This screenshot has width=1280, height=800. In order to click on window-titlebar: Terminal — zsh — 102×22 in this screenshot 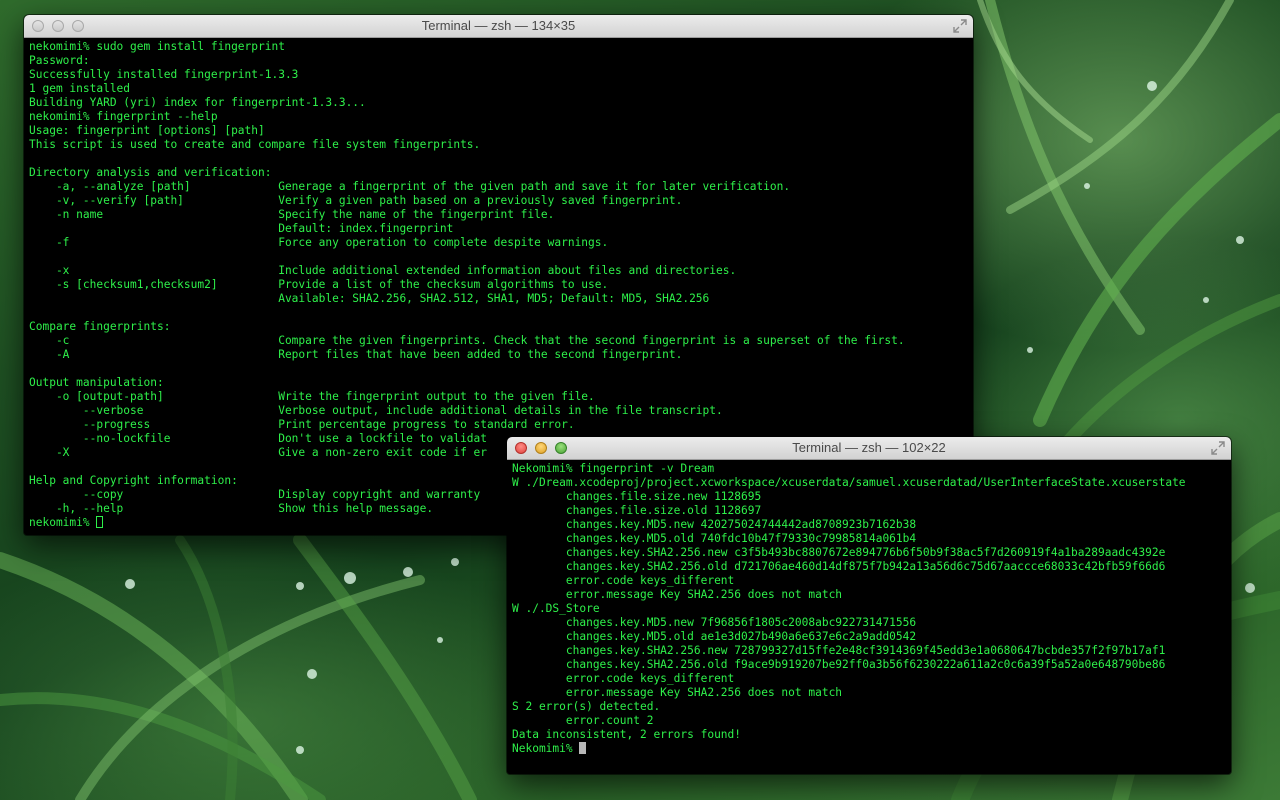, I will do `click(869, 448)`.